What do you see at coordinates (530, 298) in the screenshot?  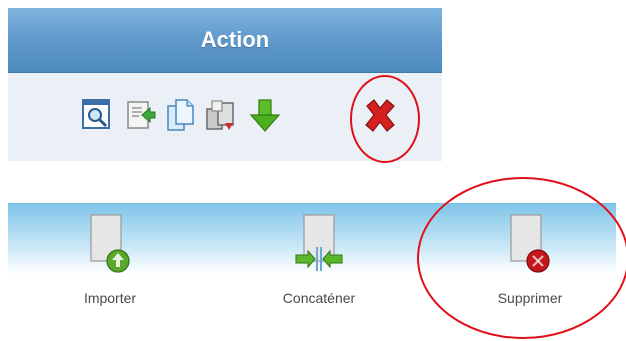 I see `delete-label: Supprimer` at bounding box center [530, 298].